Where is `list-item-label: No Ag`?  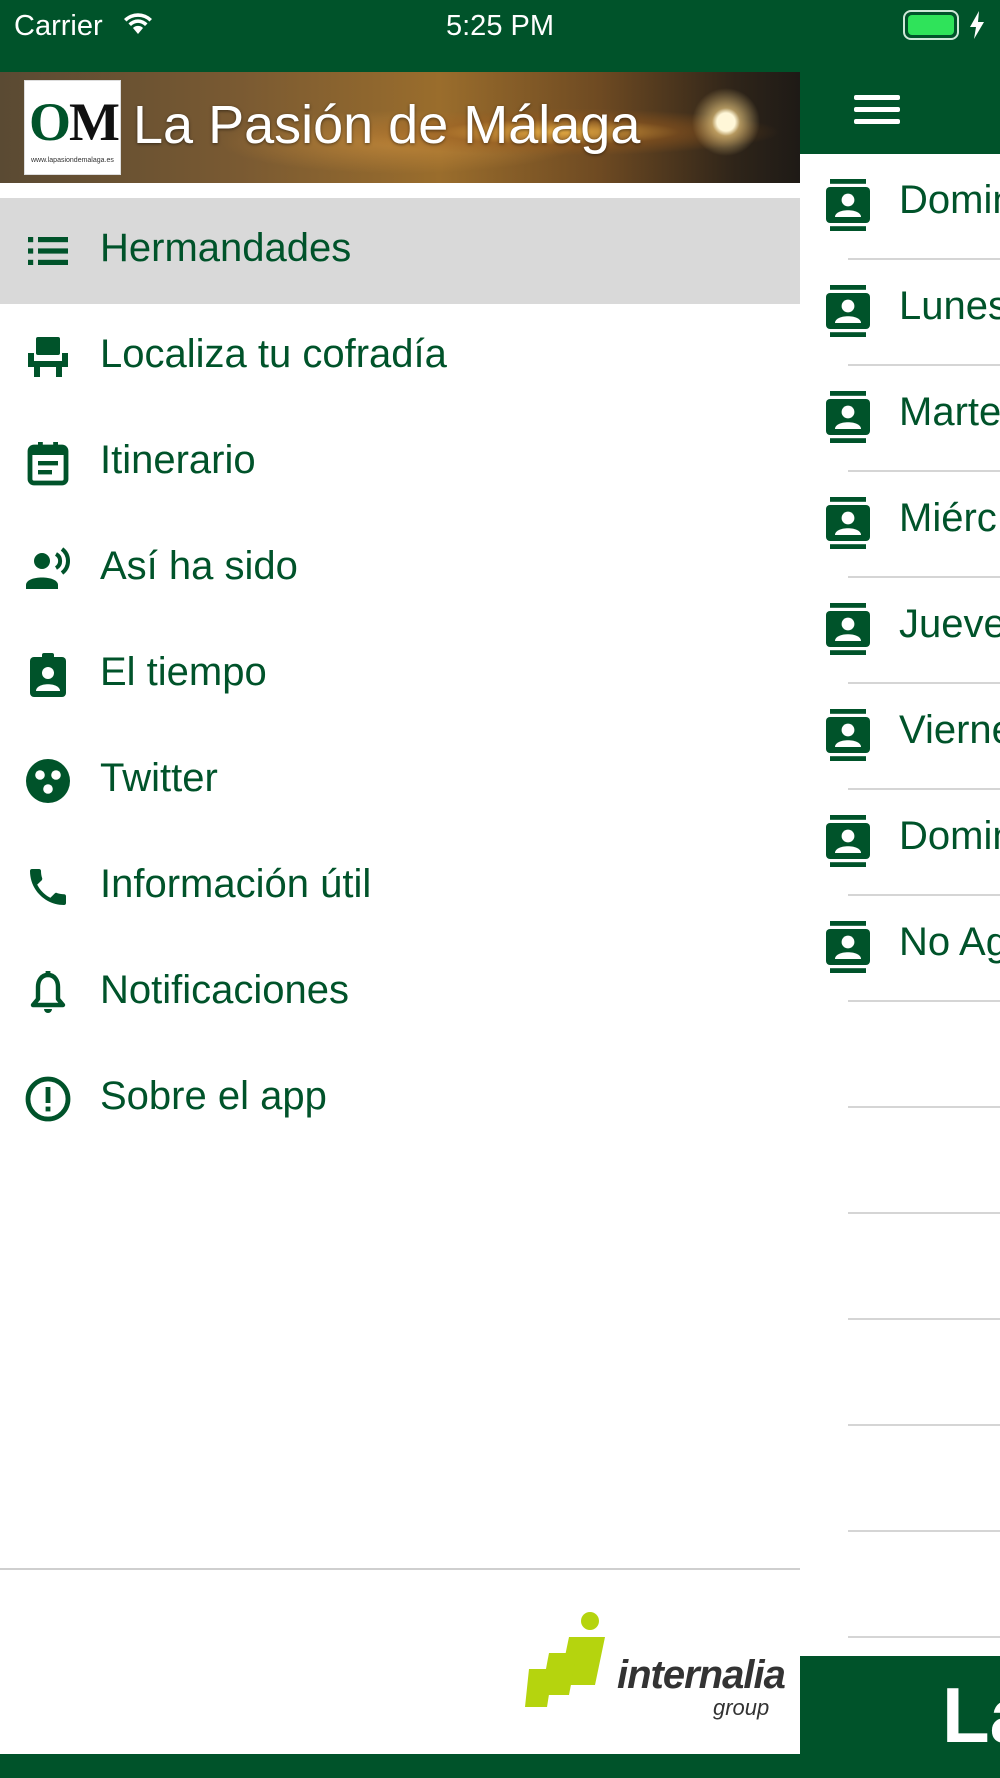 list-item-label: No Ag is located at coordinates (949, 942).